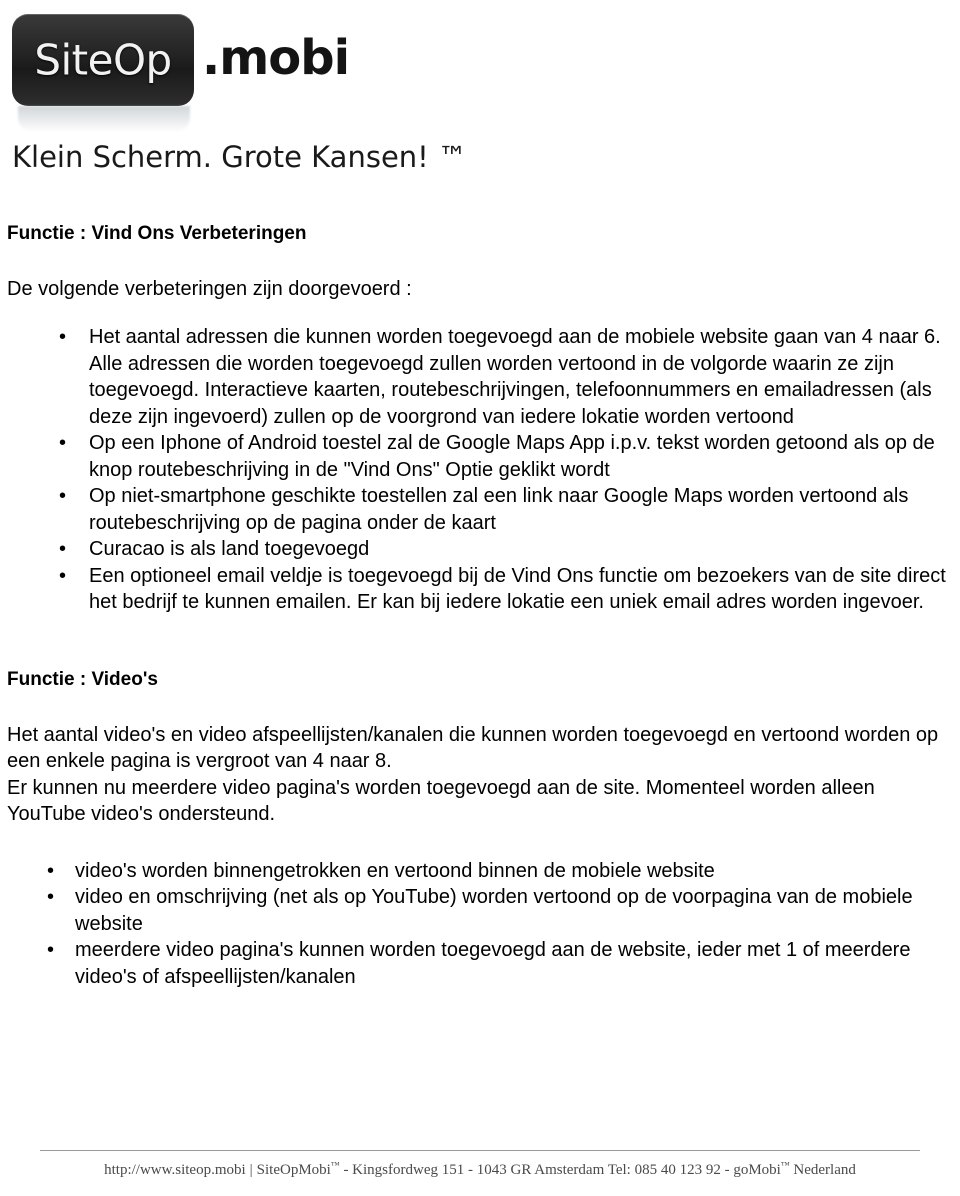 Image resolution: width=960 pixels, height=1196 pixels. What do you see at coordinates (293, 1170) in the screenshot?
I see `footer-company: SiteOpMobi` at bounding box center [293, 1170].